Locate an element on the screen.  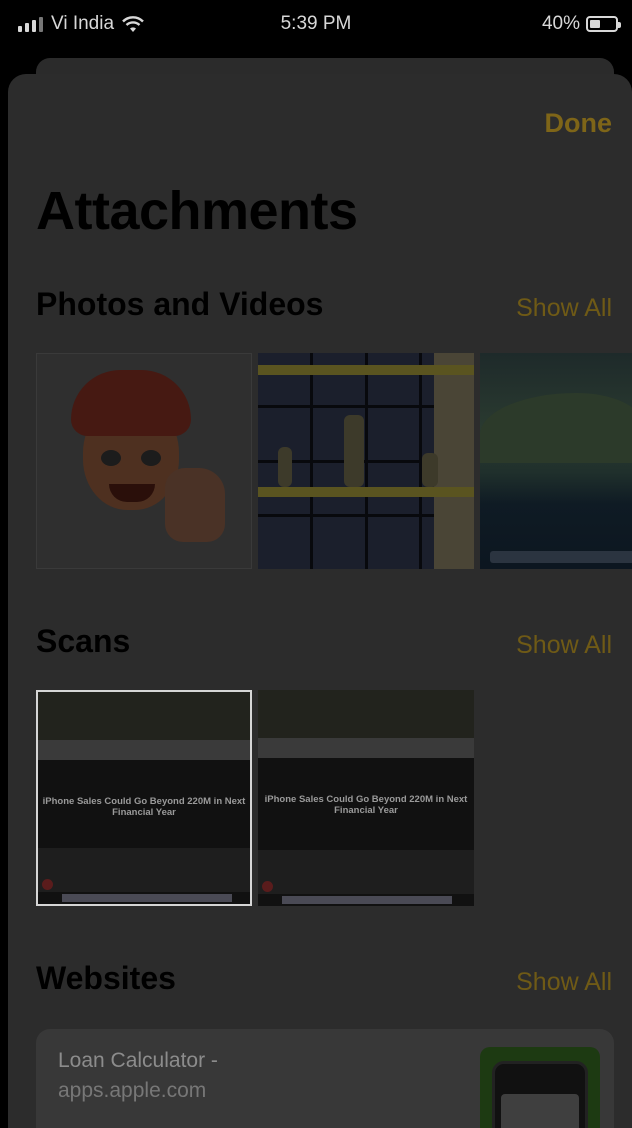
photo-thumbnail-landscape is located at coordinates (556, 461).